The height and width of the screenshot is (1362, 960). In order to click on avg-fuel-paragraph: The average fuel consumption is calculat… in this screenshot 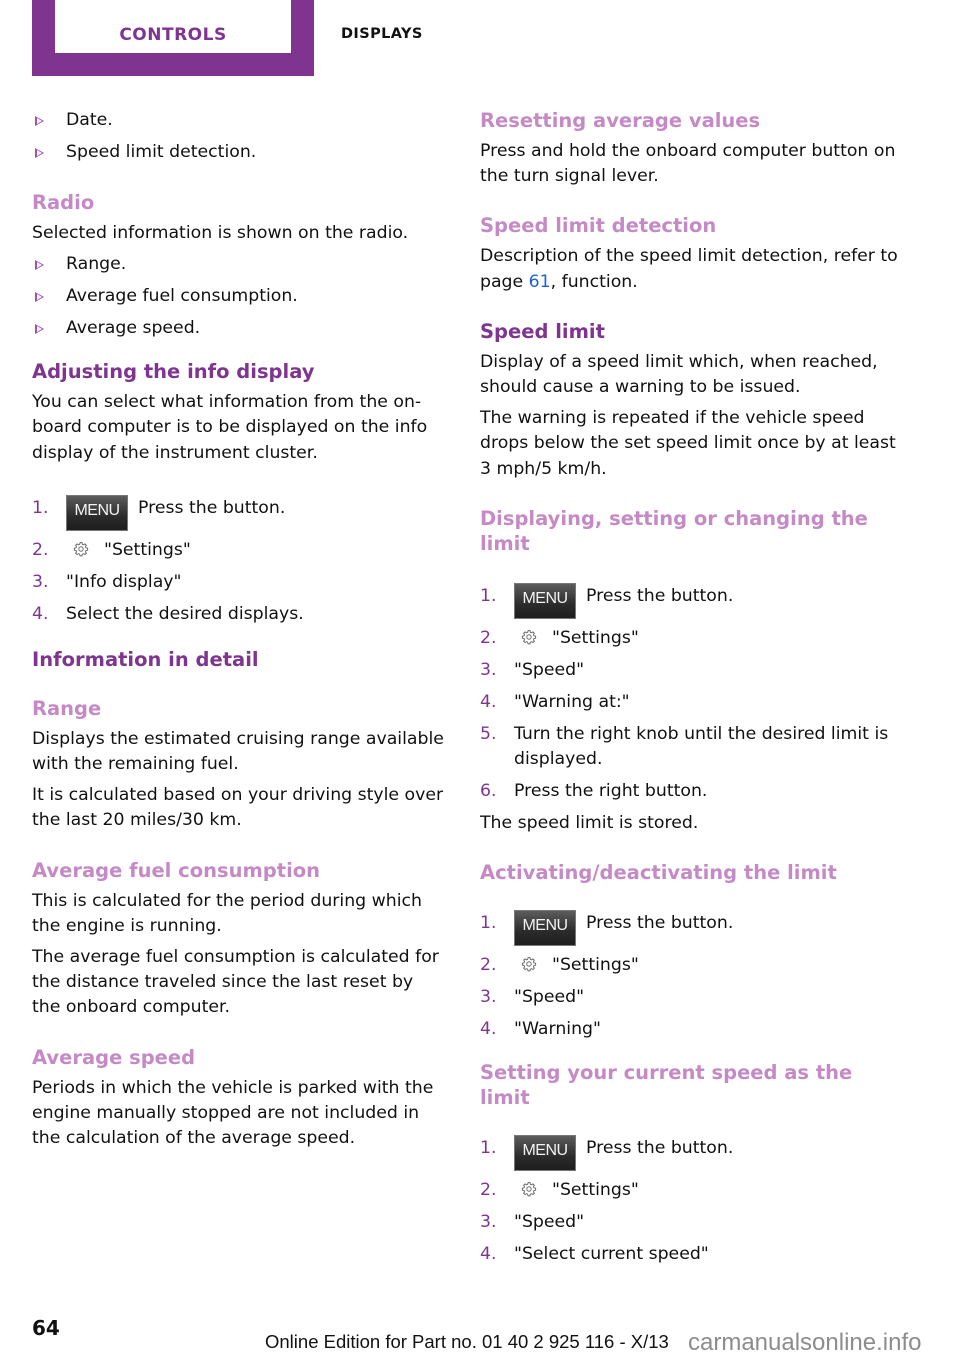, I will do `click(235, 982)`.